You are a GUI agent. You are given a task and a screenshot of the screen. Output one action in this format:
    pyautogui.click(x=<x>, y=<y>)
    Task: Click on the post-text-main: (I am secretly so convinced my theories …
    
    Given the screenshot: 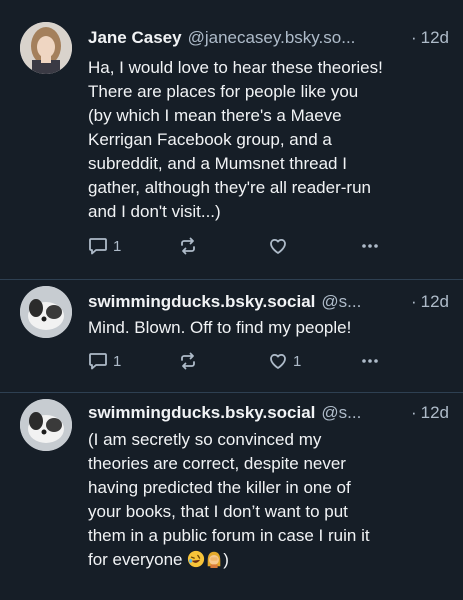 What is the action you would take?
    pyautogui.click(x=229, y=499)
    